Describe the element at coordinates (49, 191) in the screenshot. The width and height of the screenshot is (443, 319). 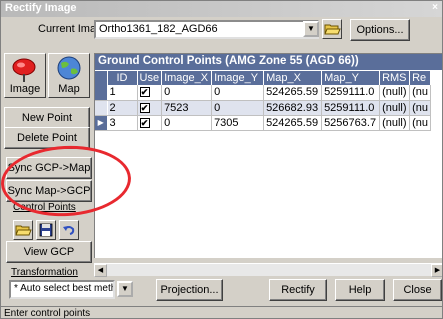
I see `sync-map-to-gcp-button: Sync Map->GCP` at that location.